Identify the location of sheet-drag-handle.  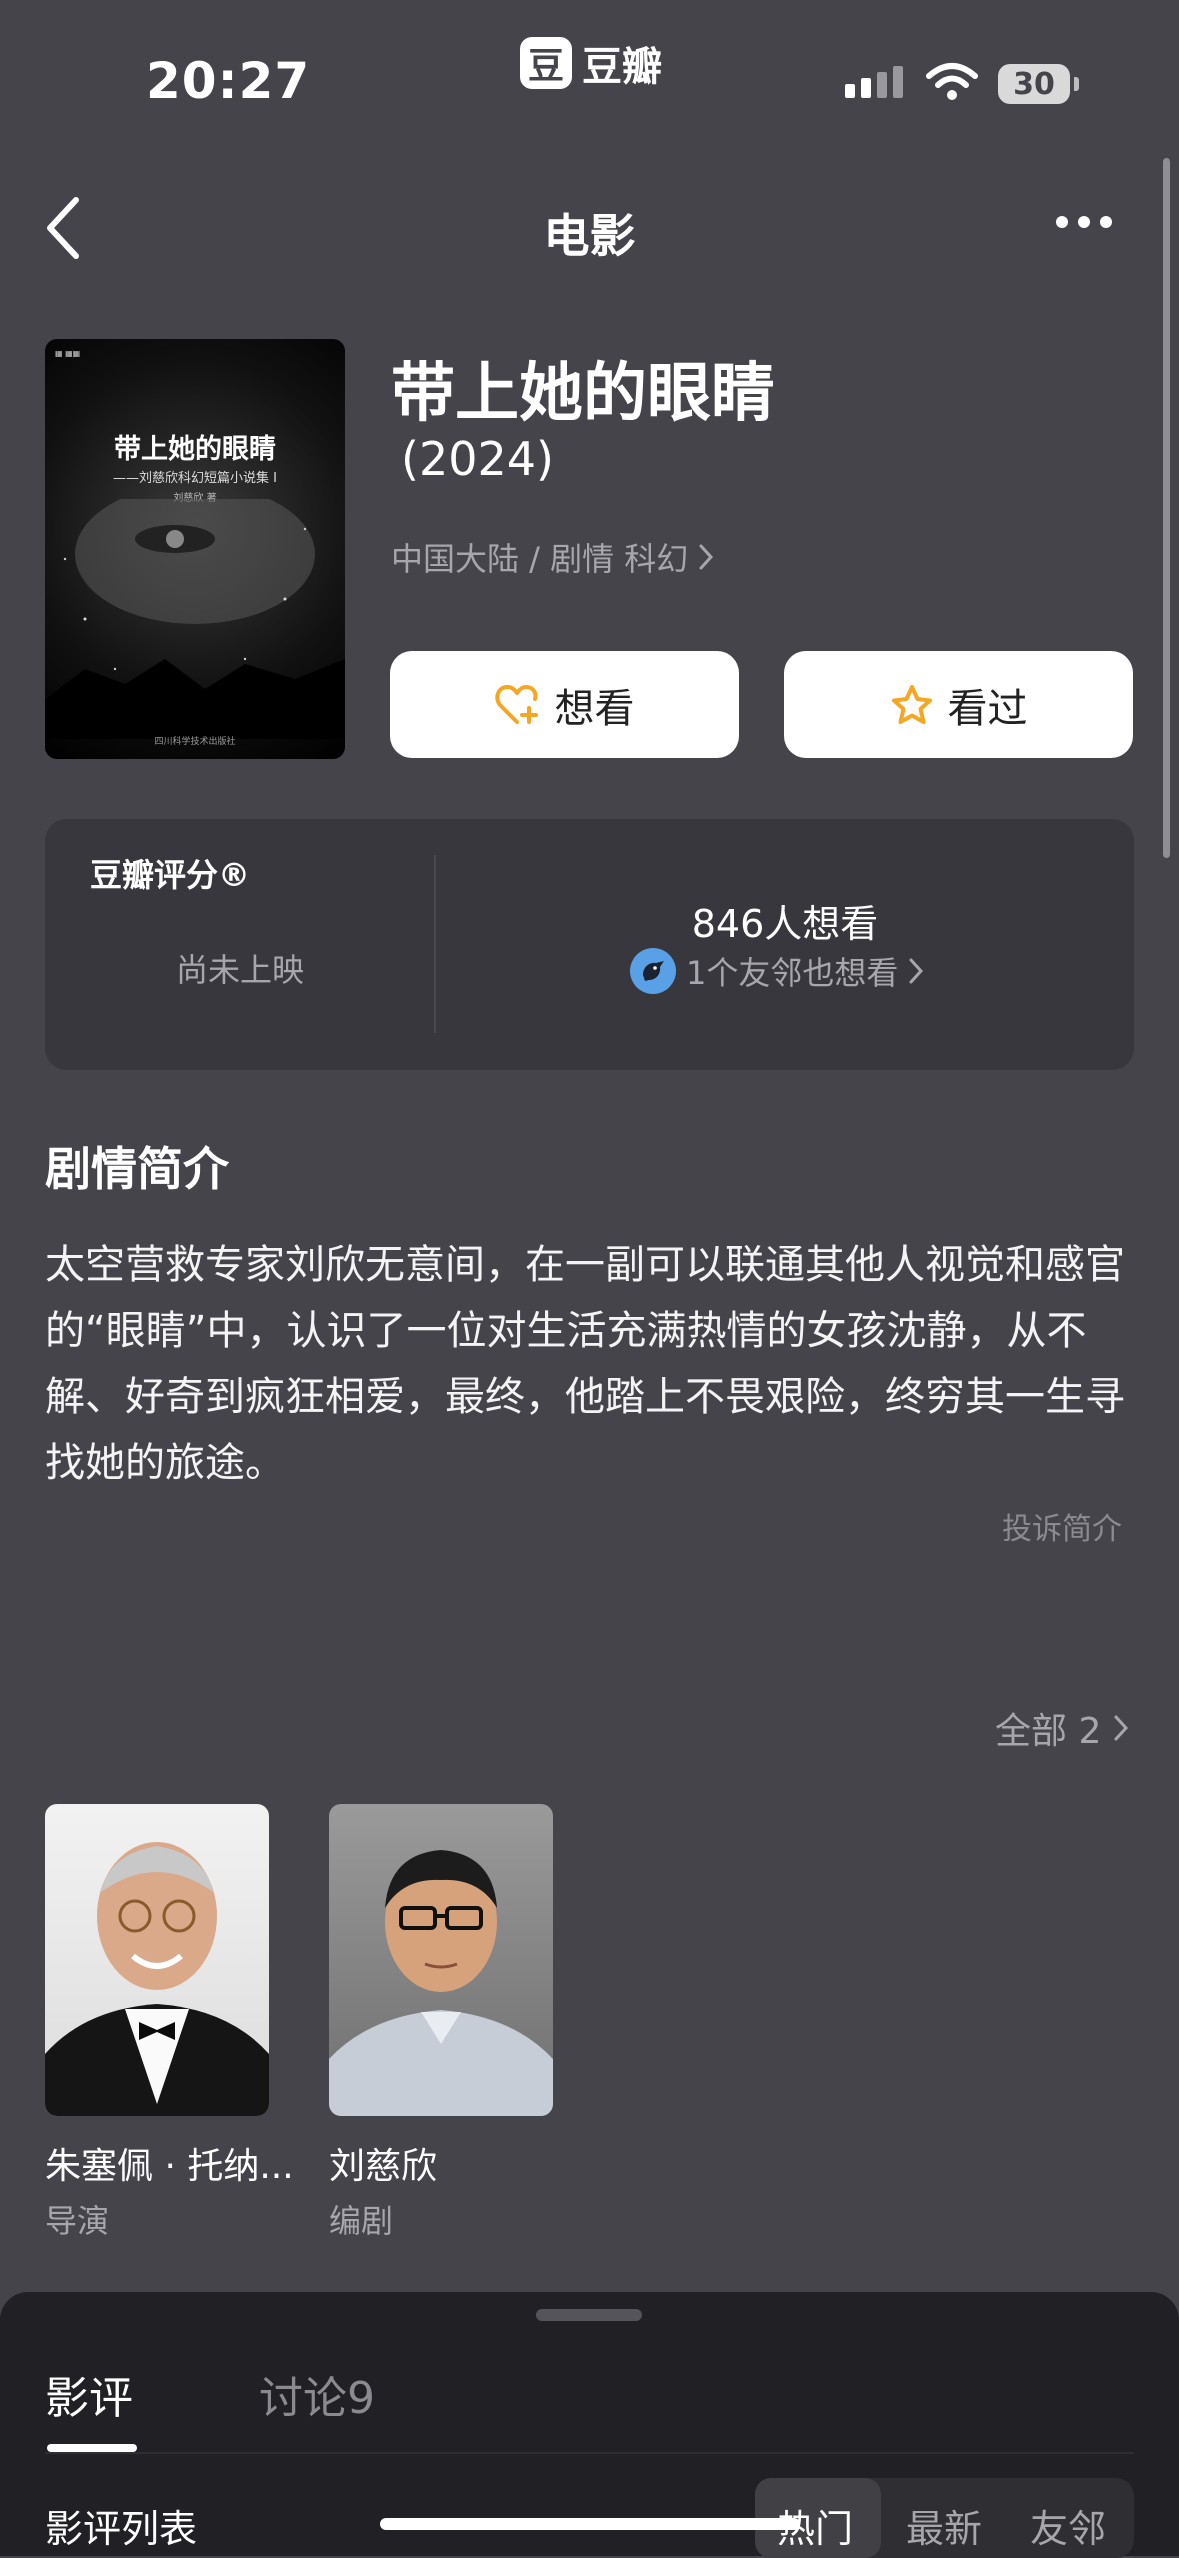
(589, 2315).